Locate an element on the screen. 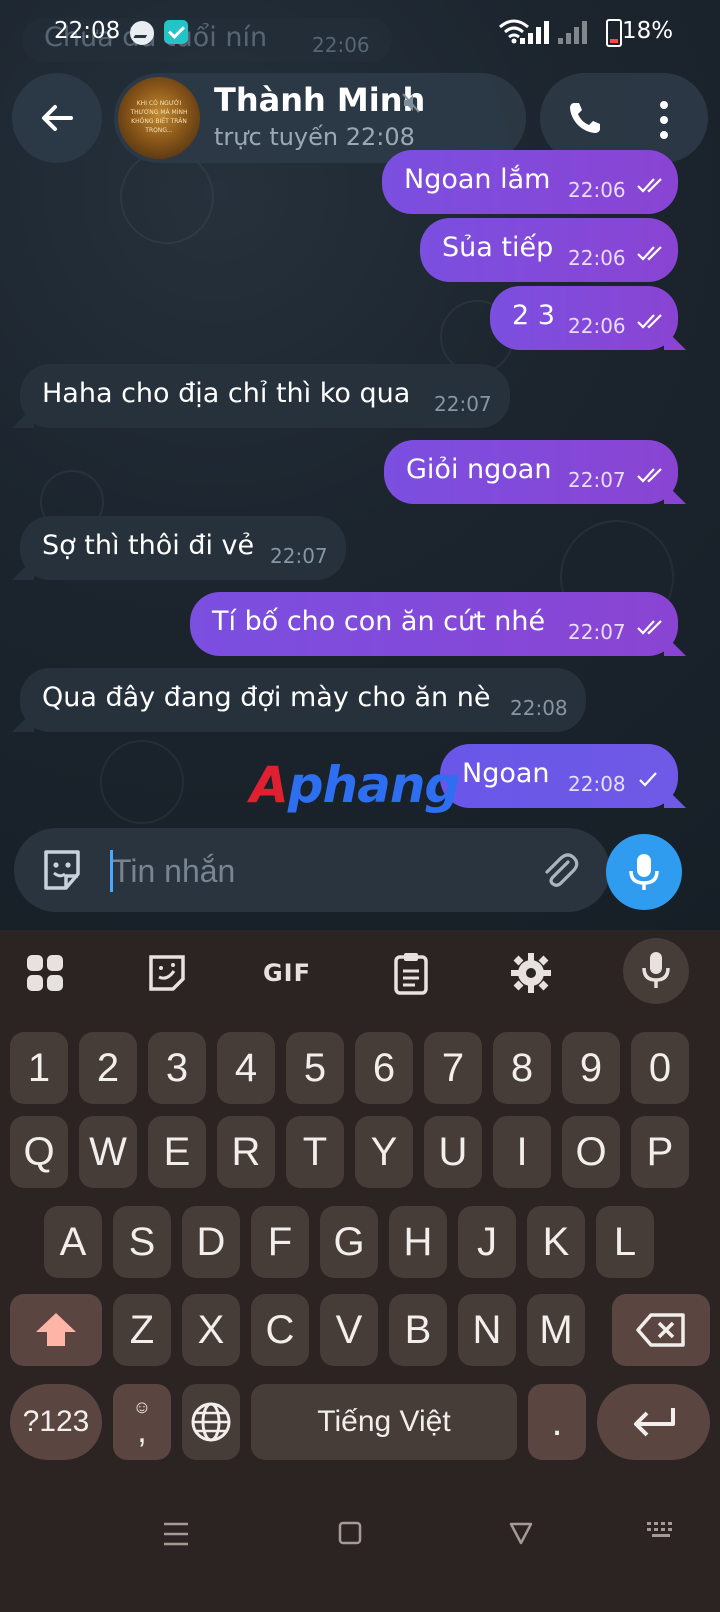  symbols-key: ?123 is located at coordinates (56, 1422).